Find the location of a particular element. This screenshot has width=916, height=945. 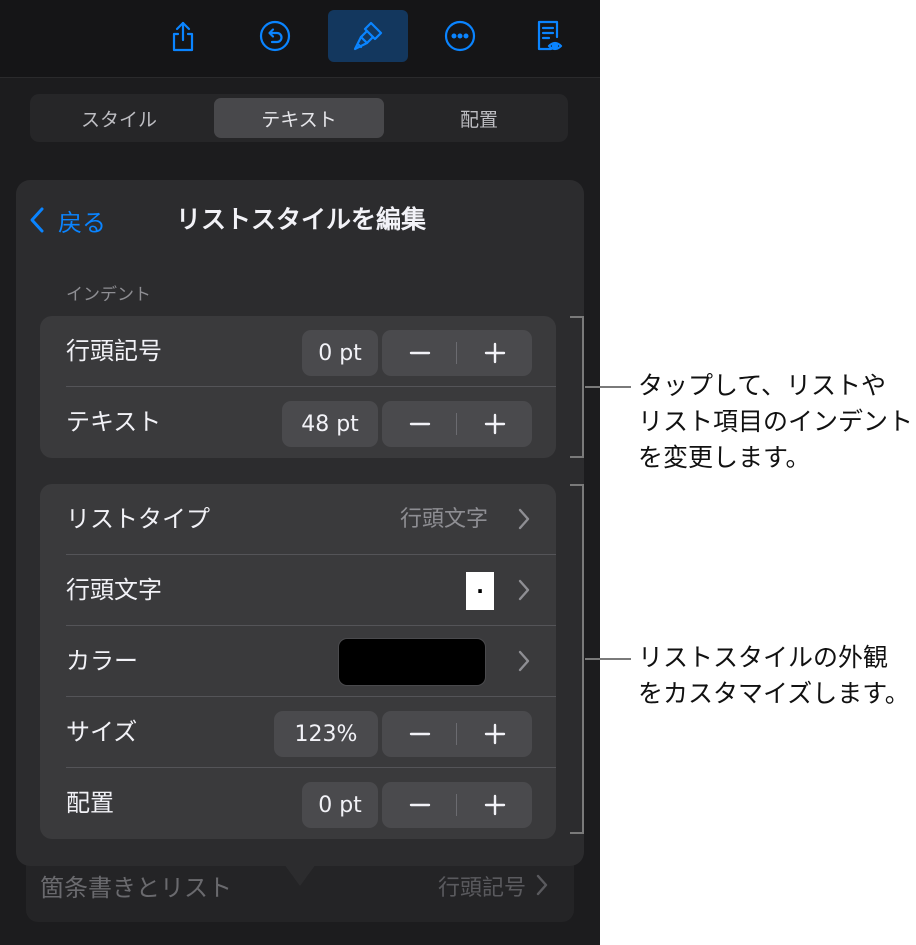

size-value: 123% is located at coordinates (326, 734).